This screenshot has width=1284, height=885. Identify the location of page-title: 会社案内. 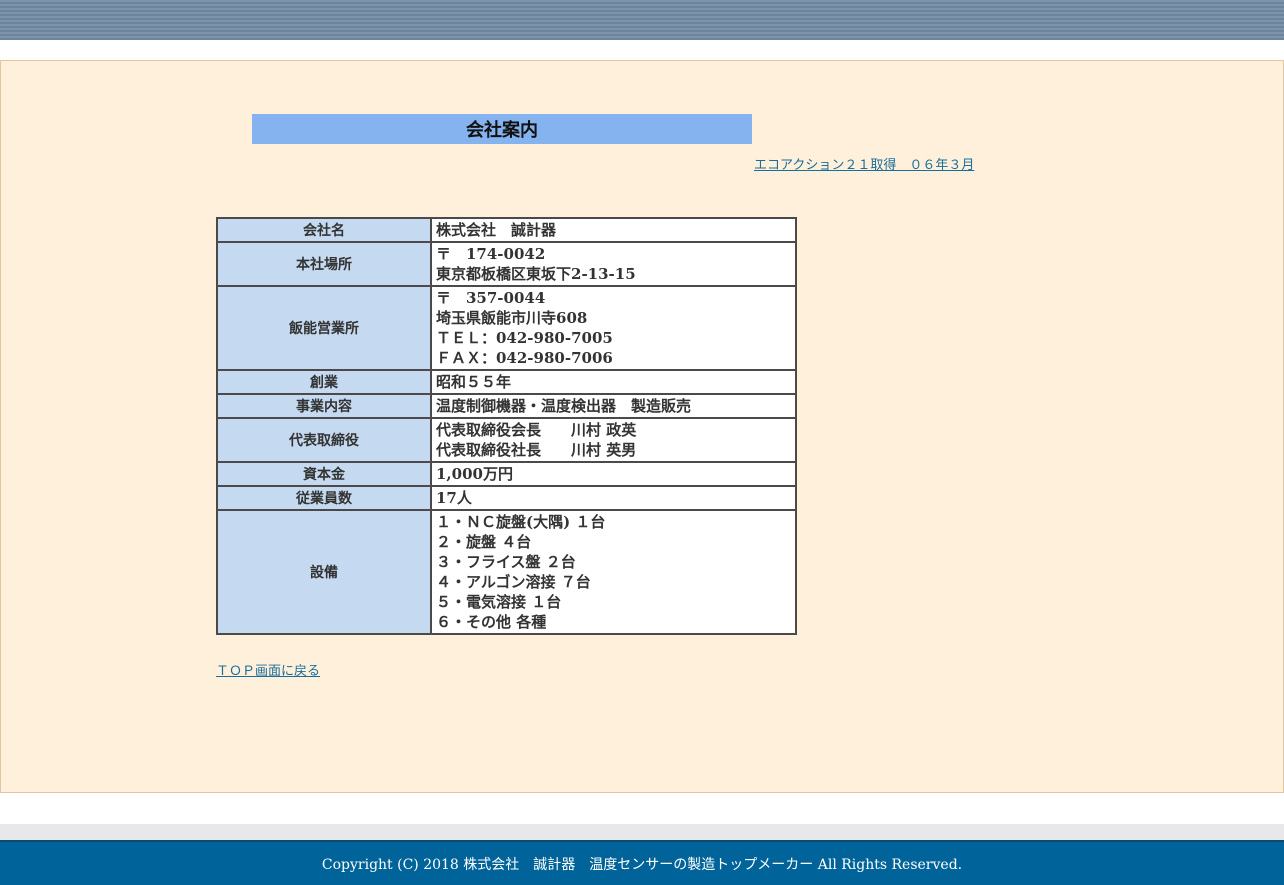
(502, 129).